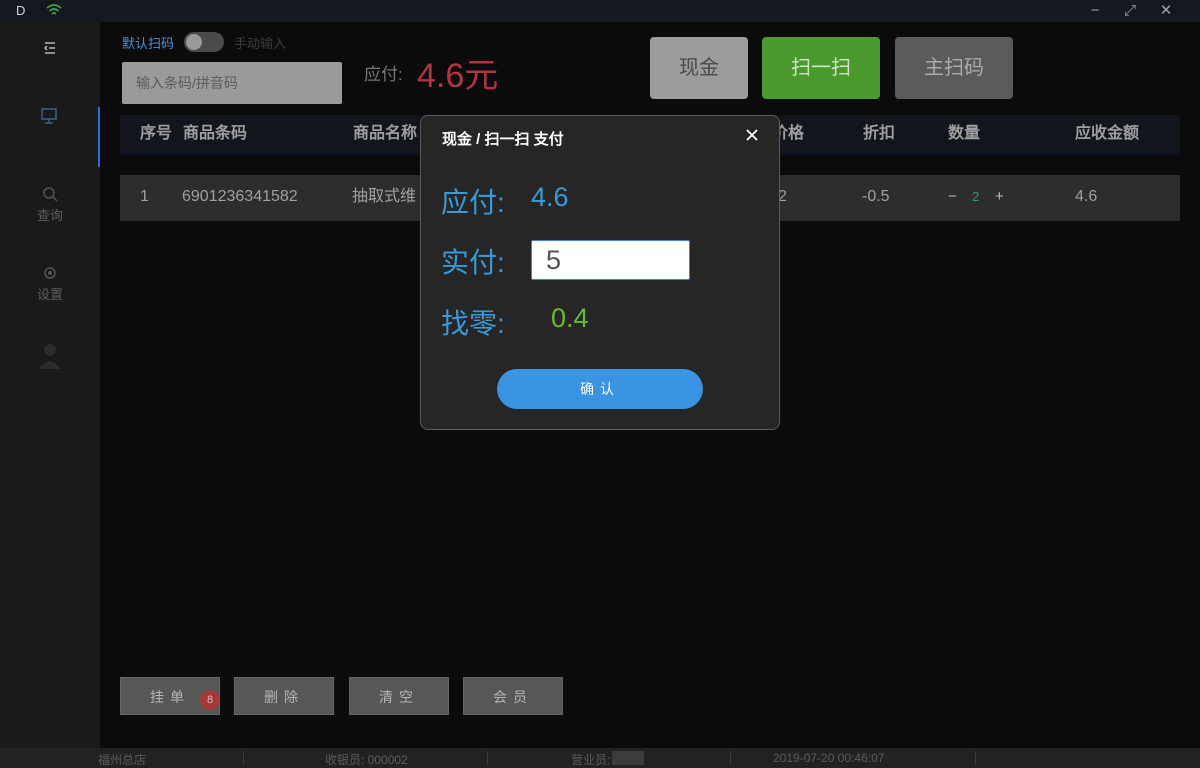  Describe the element at coordinates (50, 48) in the screenshot. I see `menu-toggle-icon` at that location.